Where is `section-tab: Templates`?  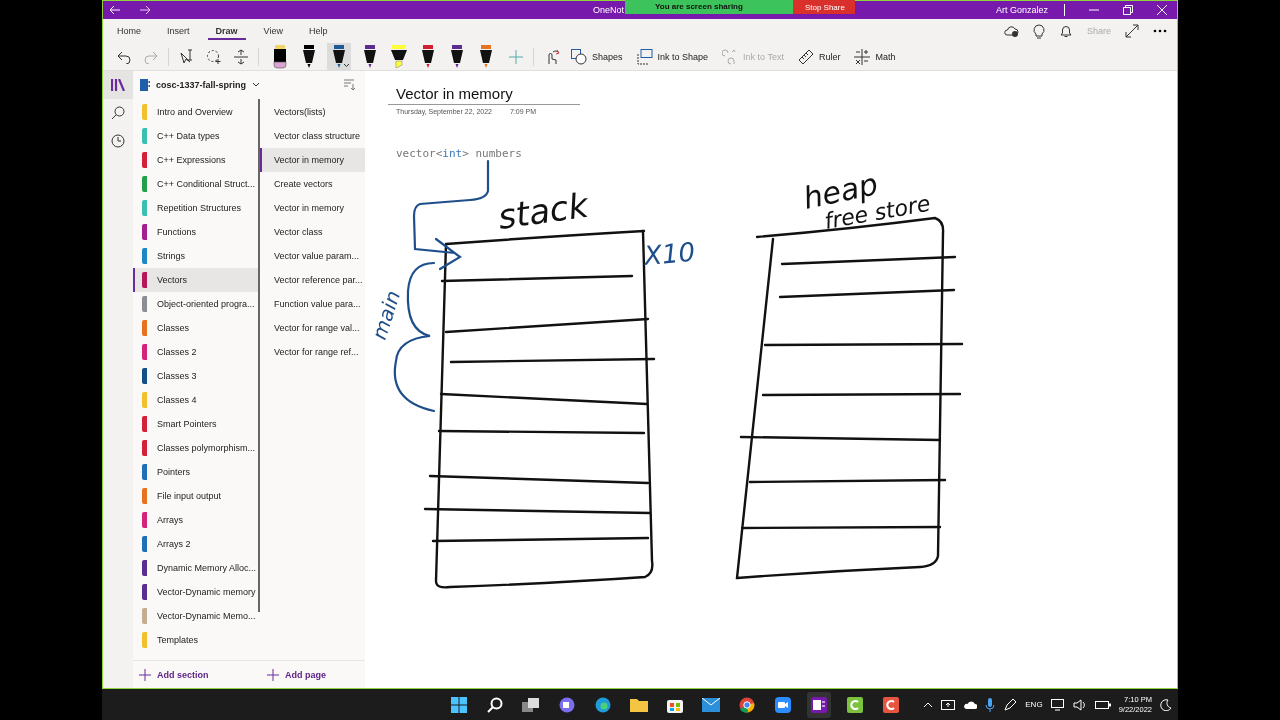 section-tab: Templates is located at coordinates (195, 640).